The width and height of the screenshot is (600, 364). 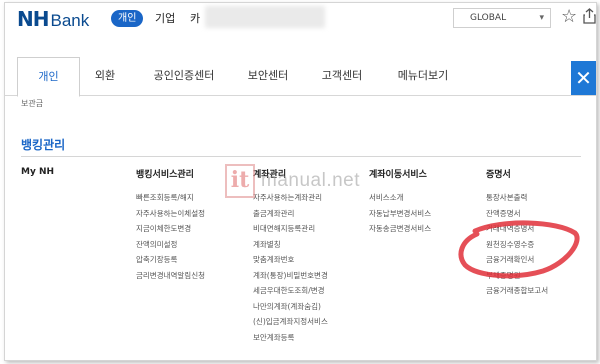 I want to click on menu-item: 맞춤계좌번호, so click(x=290, y=260).